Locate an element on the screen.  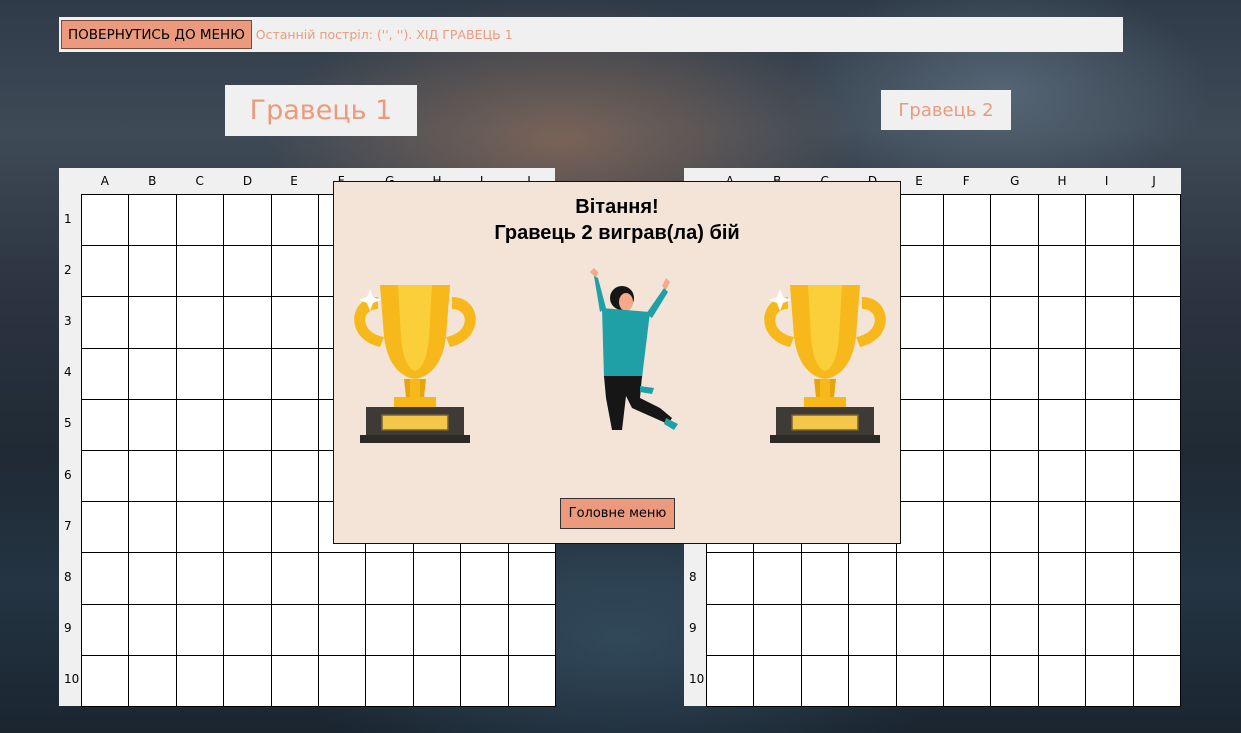
back-to-menu-button: ПОВЕРНУТИСЬ ДО МЕНЮ is located at coordinates (156, 34).